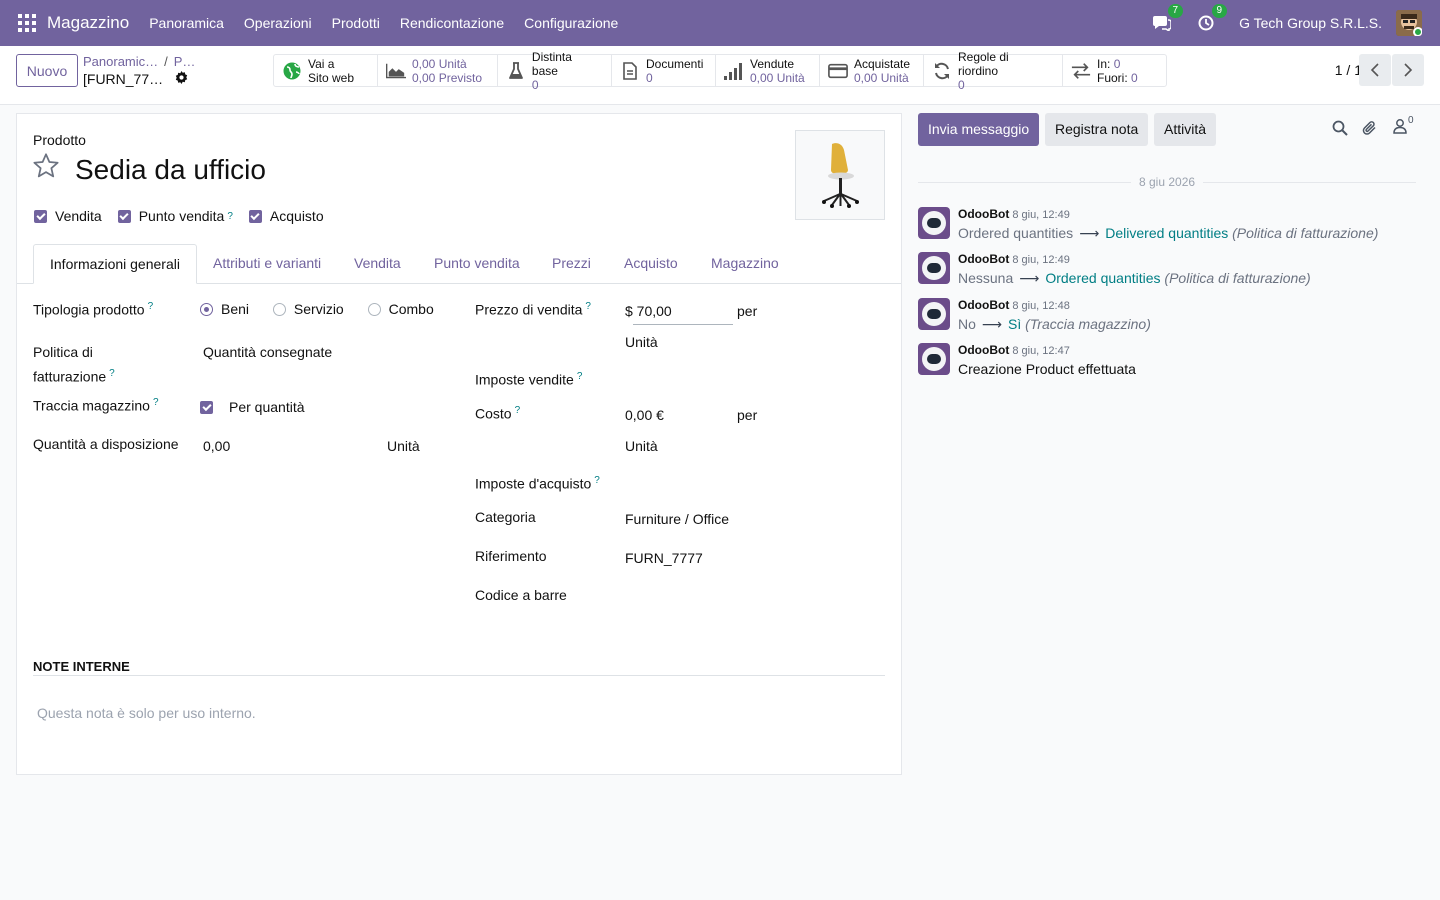  Describe the element at coordinates (68, 216) in the screenshot. I see `can-be-sold-checkbox: Vendita` at that location.